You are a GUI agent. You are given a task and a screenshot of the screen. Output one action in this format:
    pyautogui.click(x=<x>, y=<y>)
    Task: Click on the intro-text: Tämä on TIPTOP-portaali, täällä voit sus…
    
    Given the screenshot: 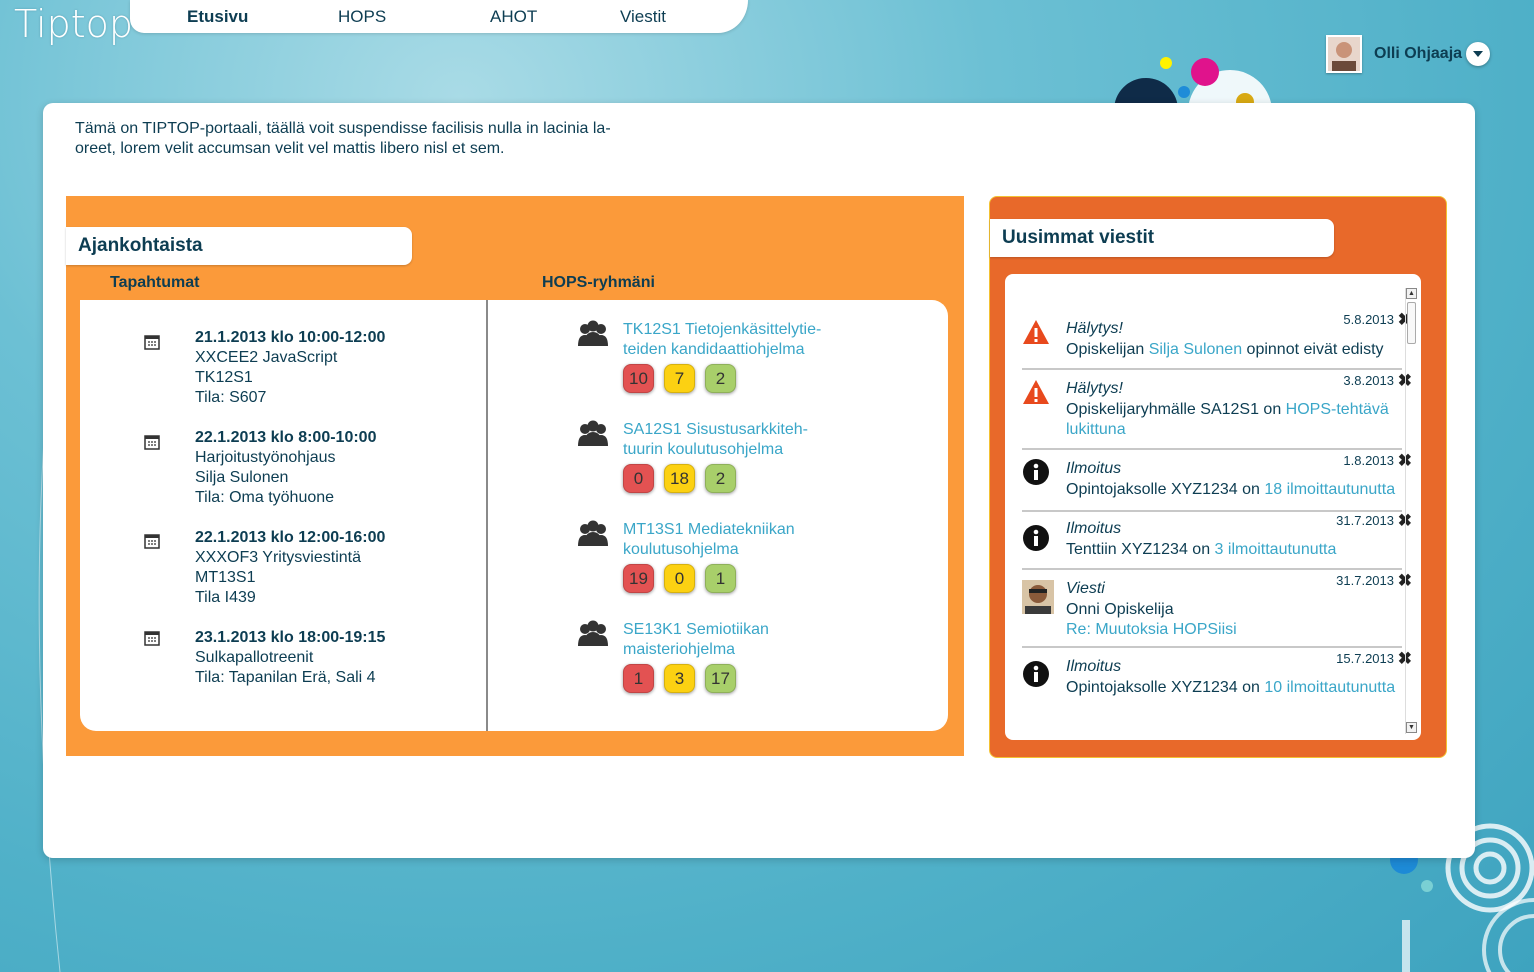 What is the action you would take?
    pyautogui.click(x=343, y=138)
    